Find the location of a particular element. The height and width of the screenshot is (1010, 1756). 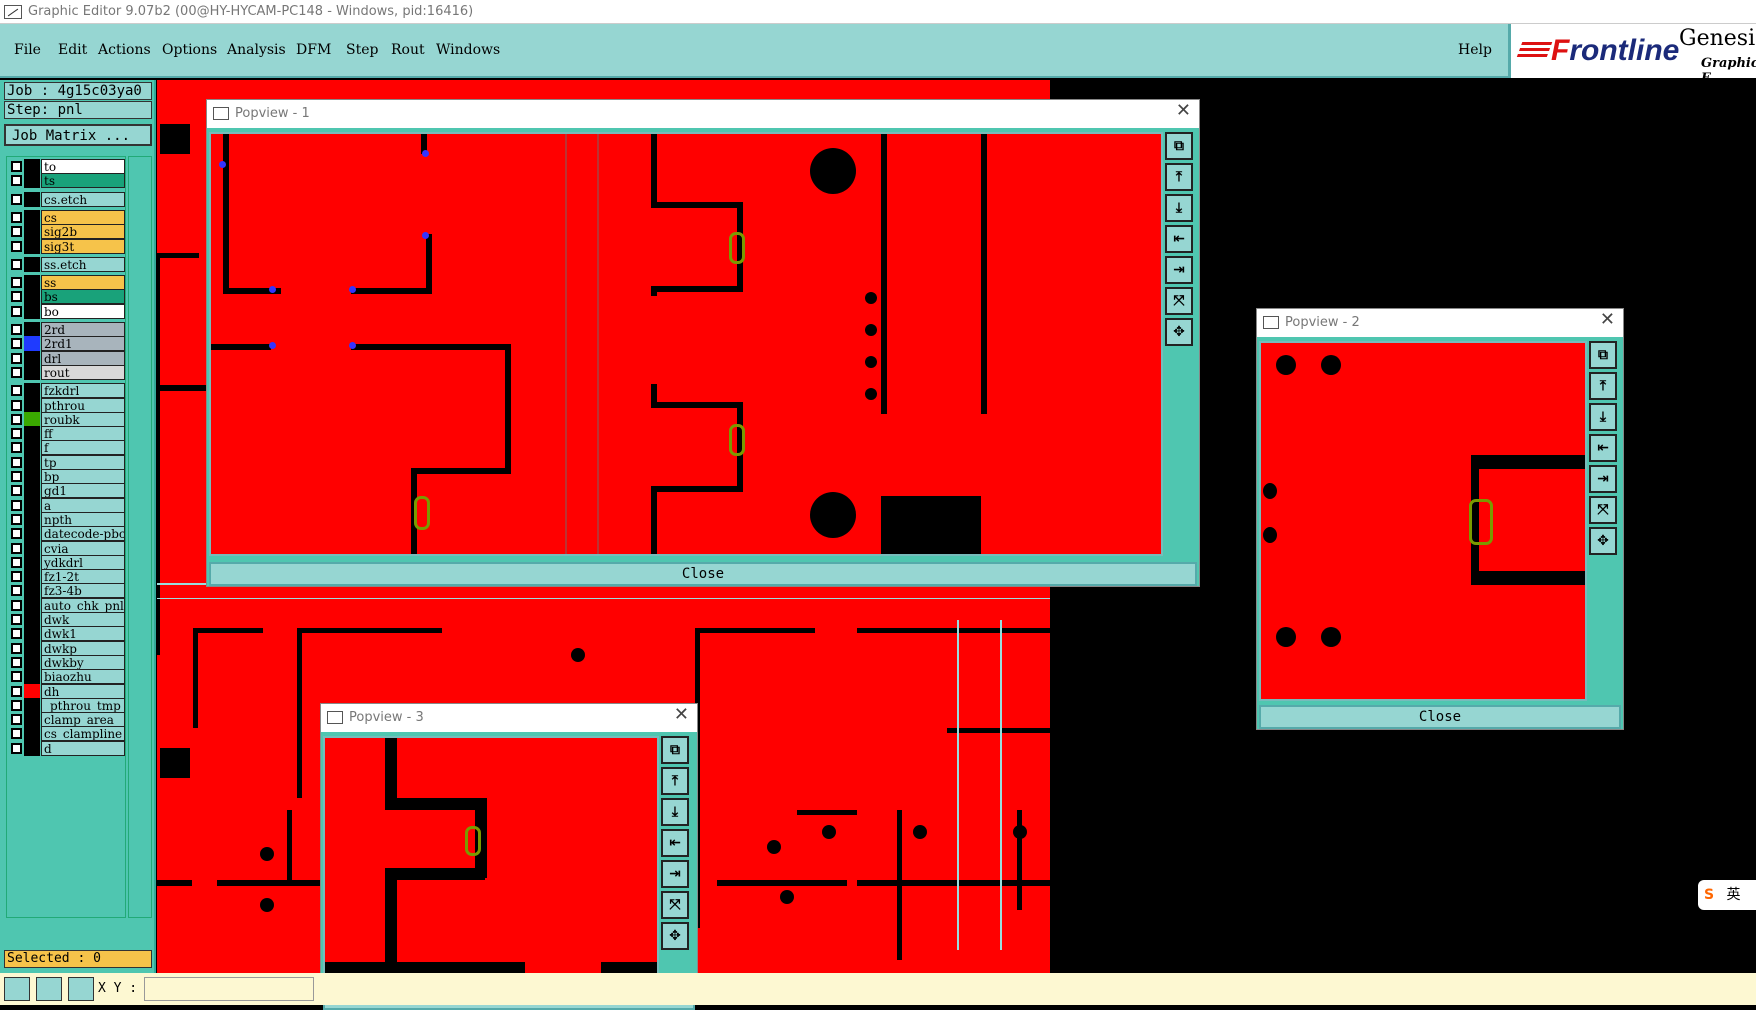

layer-row: biaozhu is located at coordinates (66, 677).